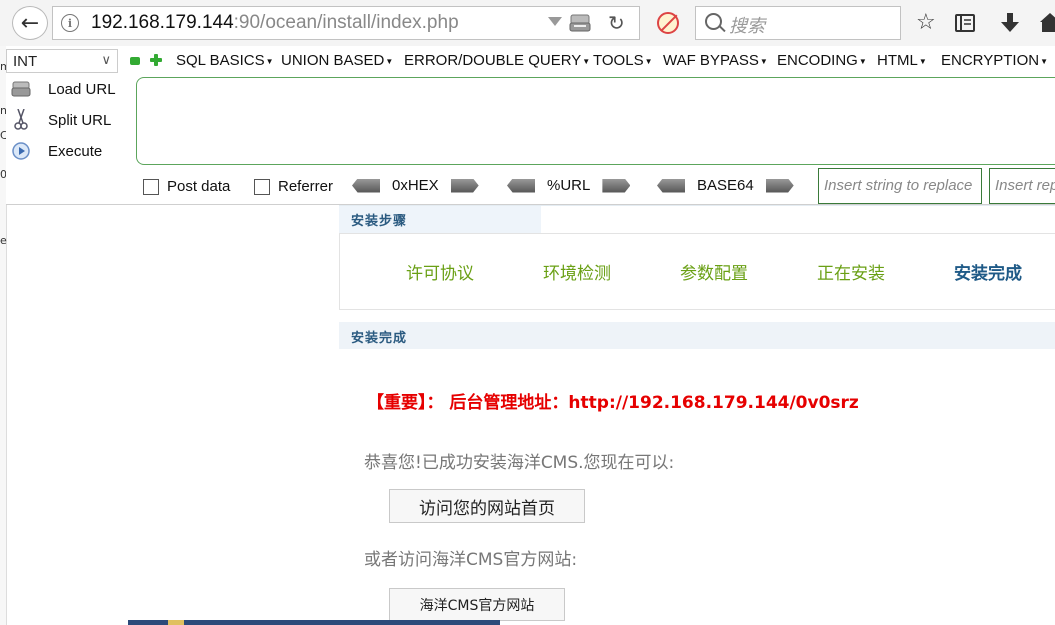  I want to click on type-select-value: INT, so click(25, 61).